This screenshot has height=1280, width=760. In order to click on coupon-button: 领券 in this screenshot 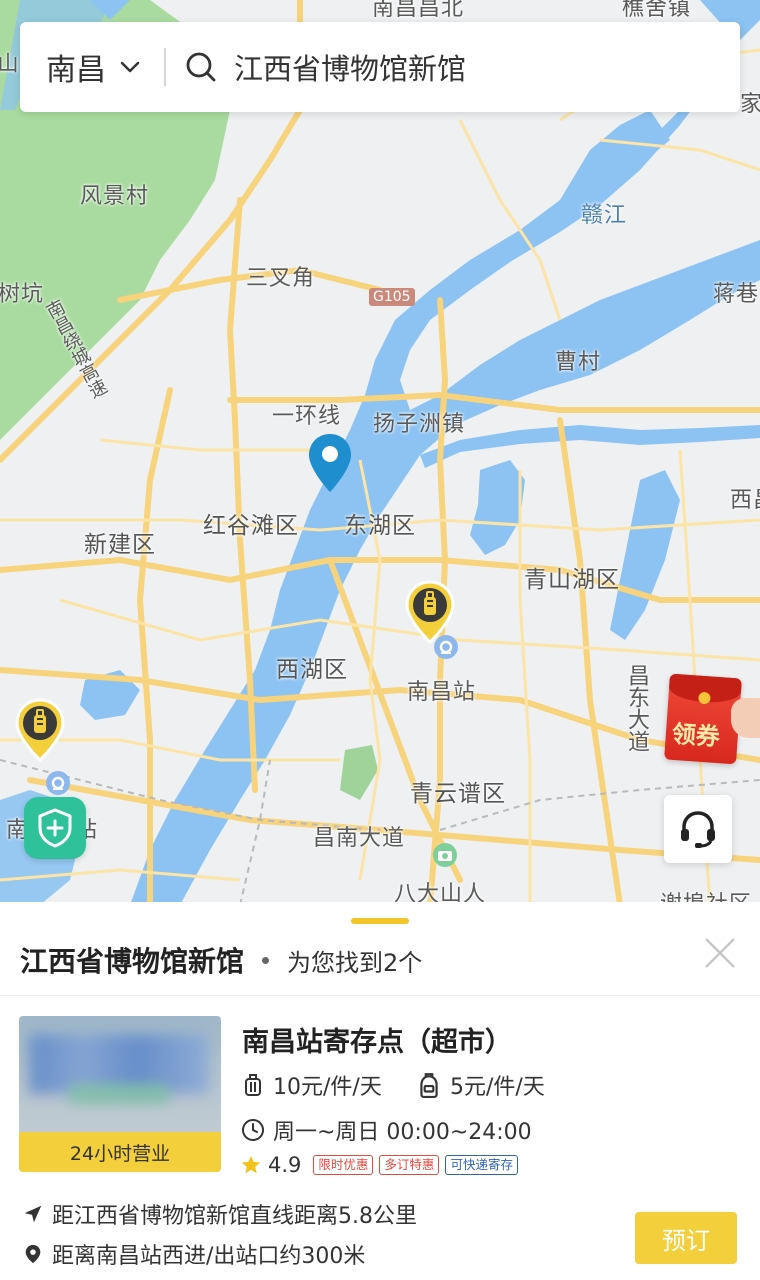, I will do `click(712, 719)`.